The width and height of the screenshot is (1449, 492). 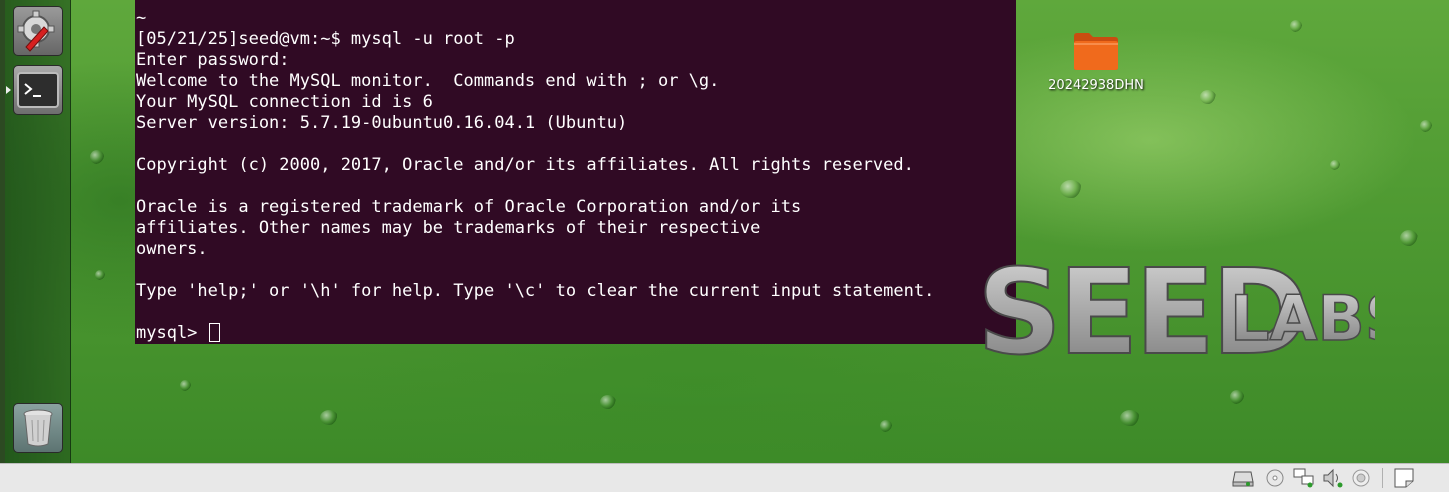 I want to click on terminal-launcher, so click(x=38, y=90).